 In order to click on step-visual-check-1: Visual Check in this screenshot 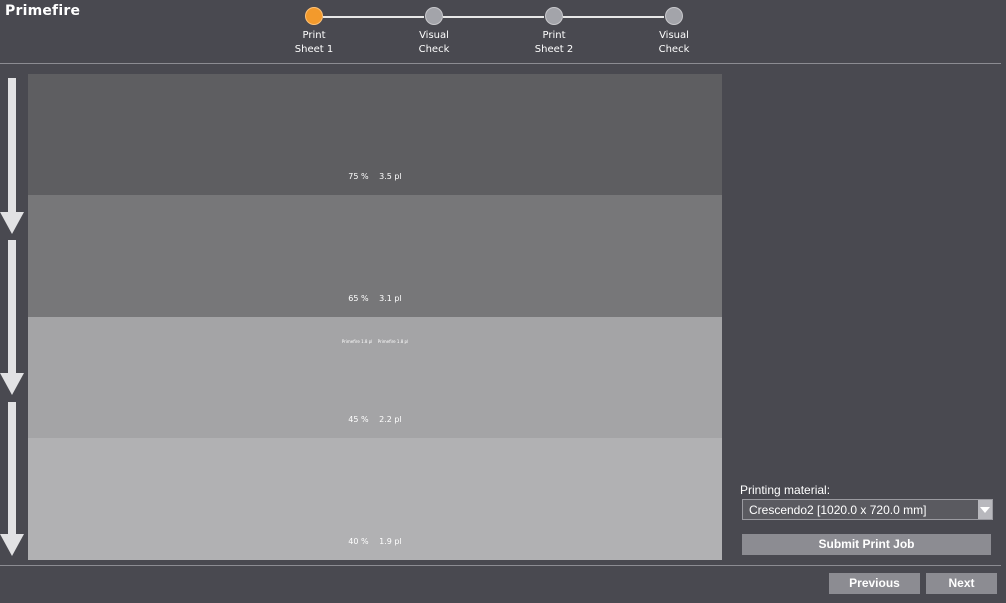, I will do `click(434, 32)`.